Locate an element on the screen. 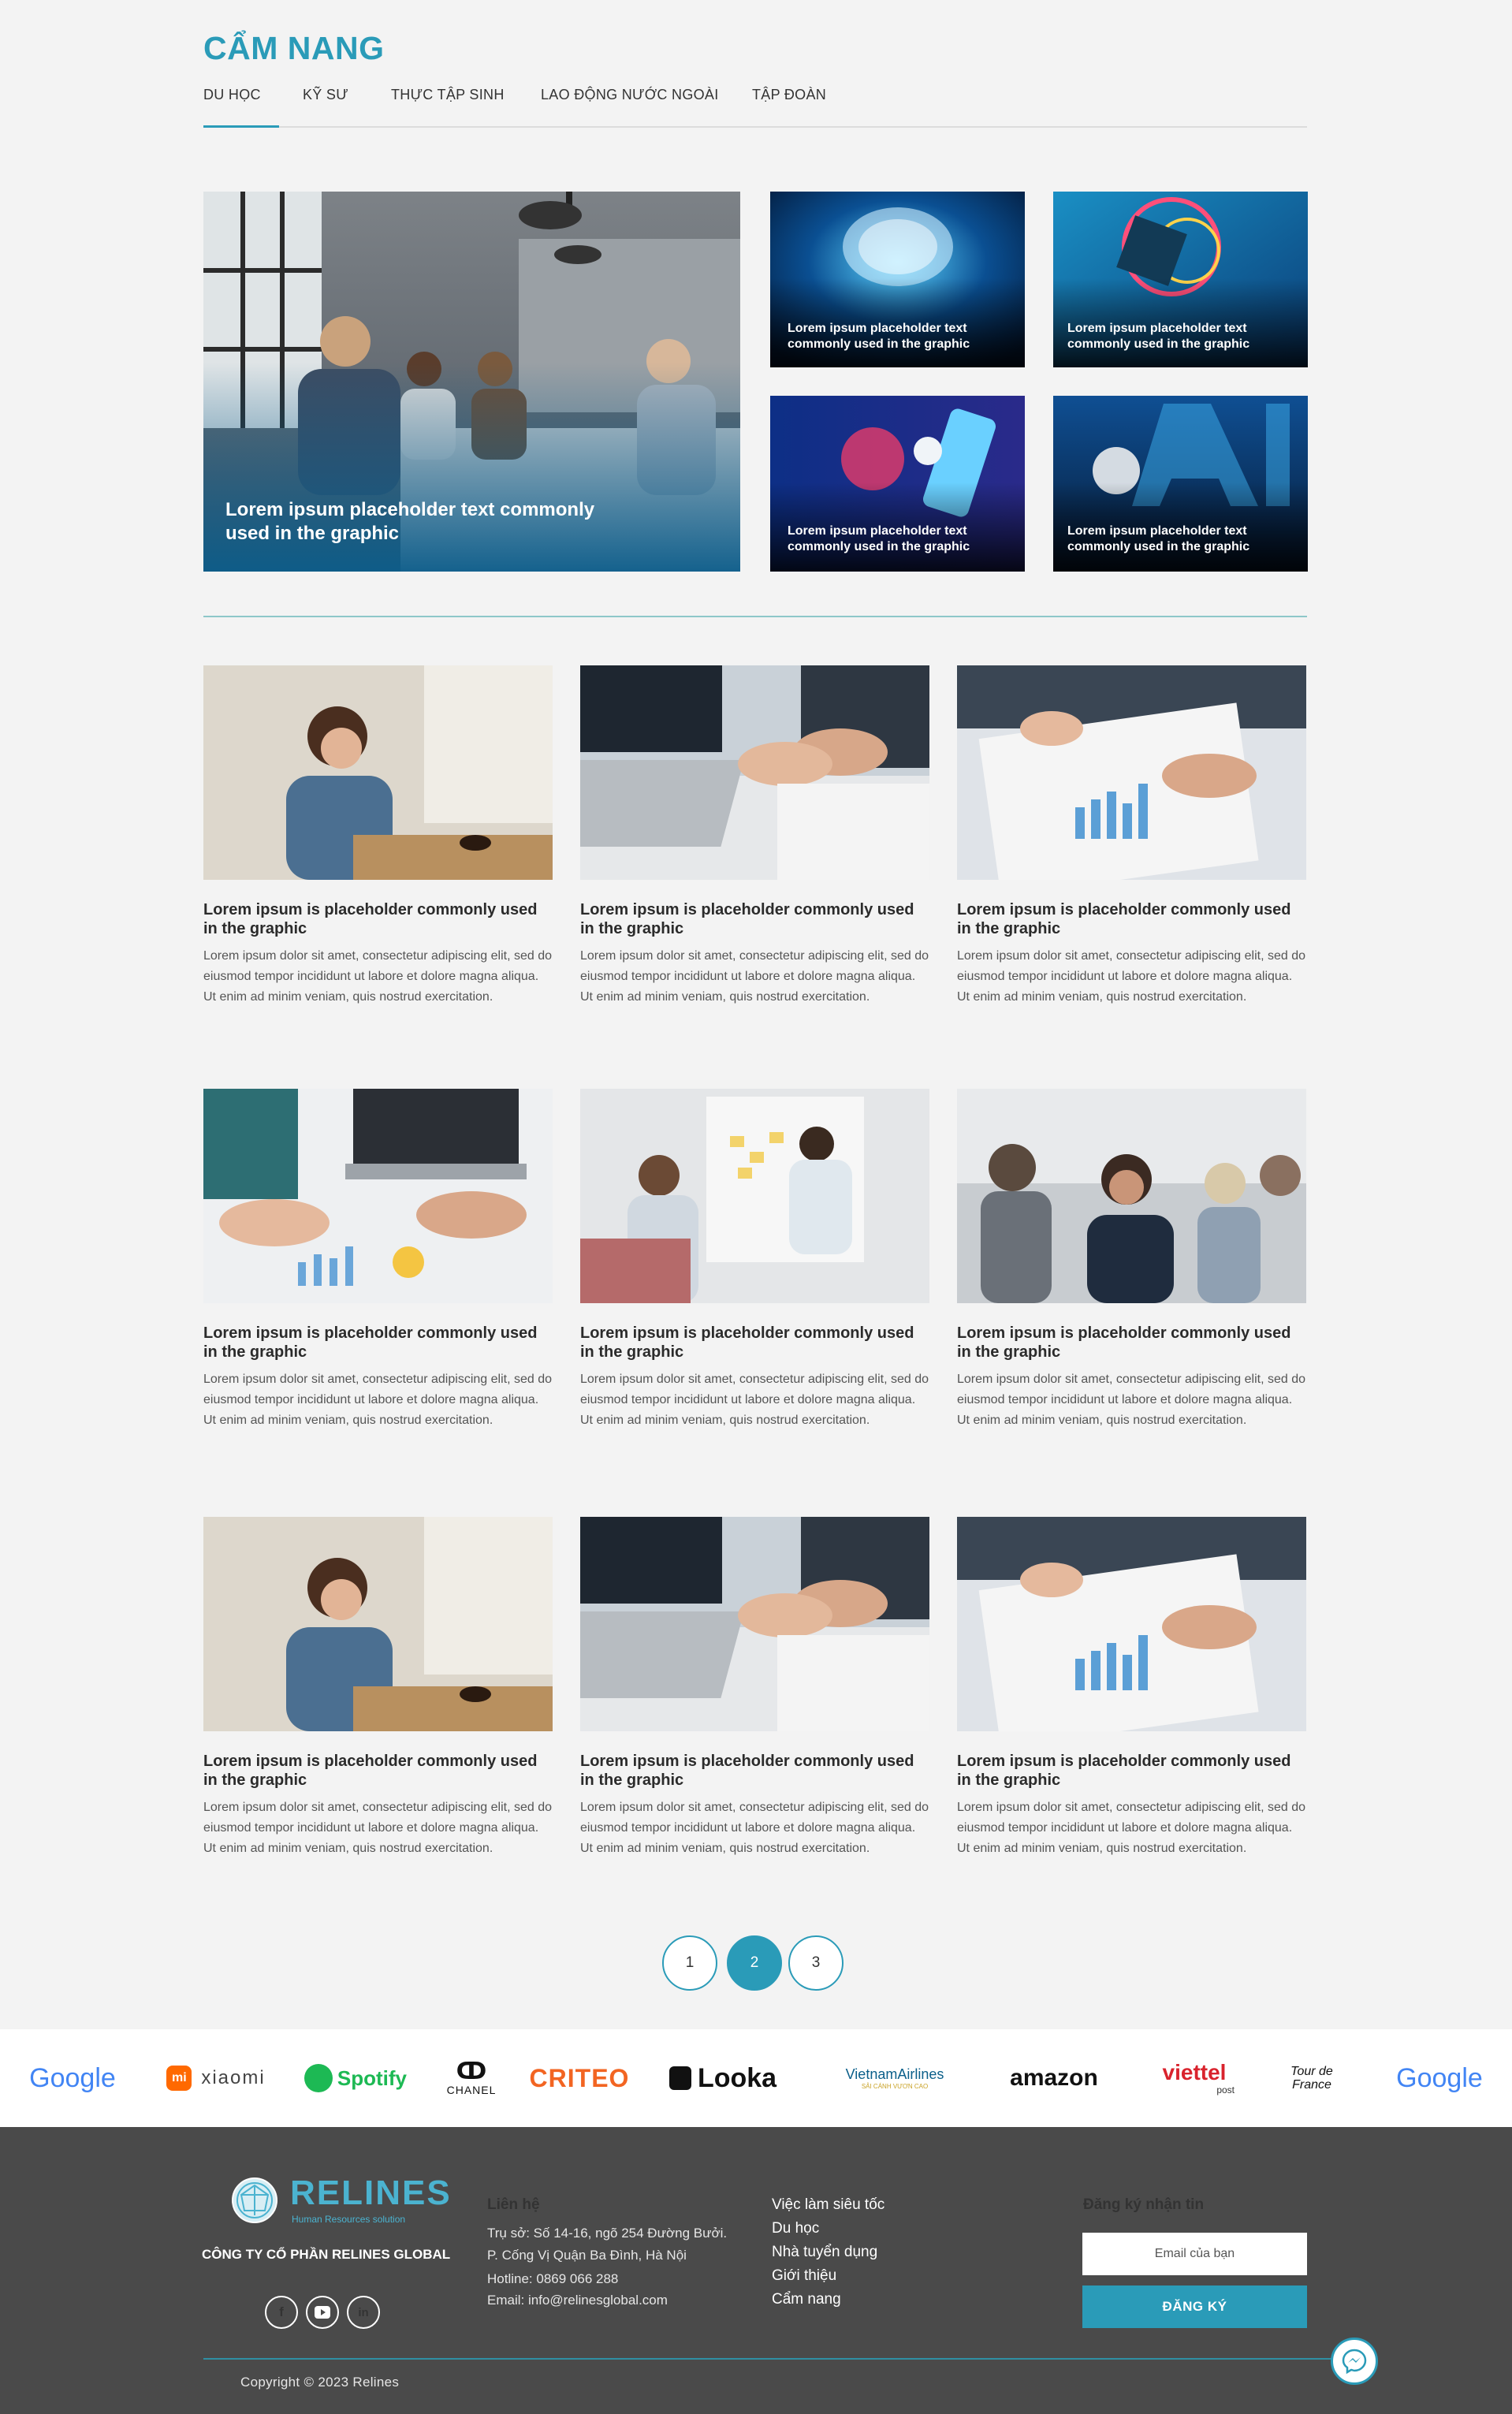 The height and width of the screenshot is (2414, 1512). page-title: CẨM NANG is located at coordinates (294, 48).